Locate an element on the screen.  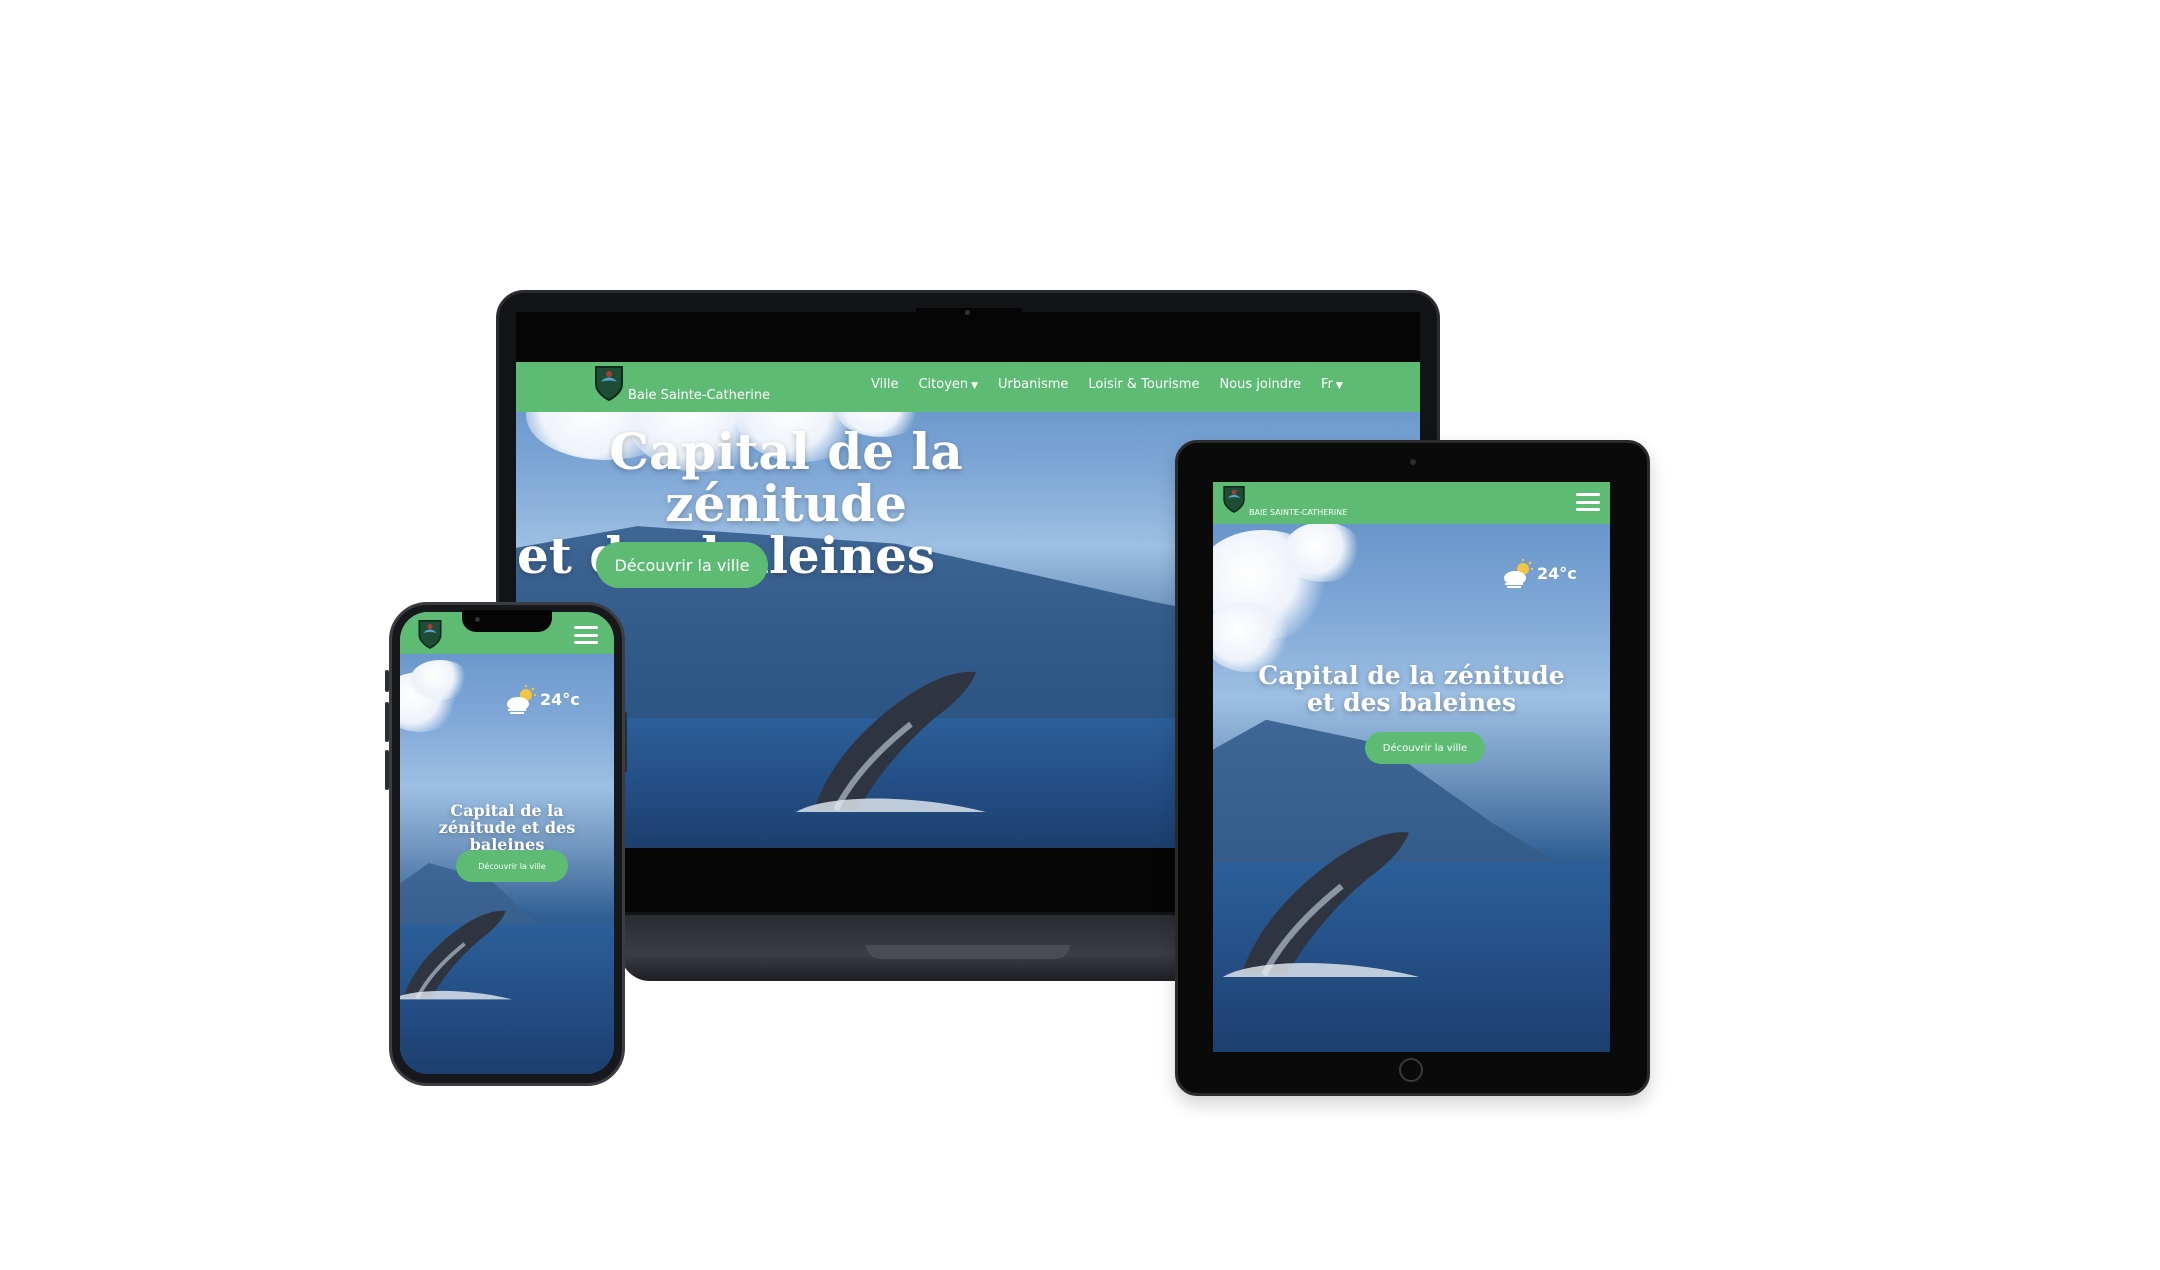
laptop-trackpad-notch is located at coordinates (968, 952).